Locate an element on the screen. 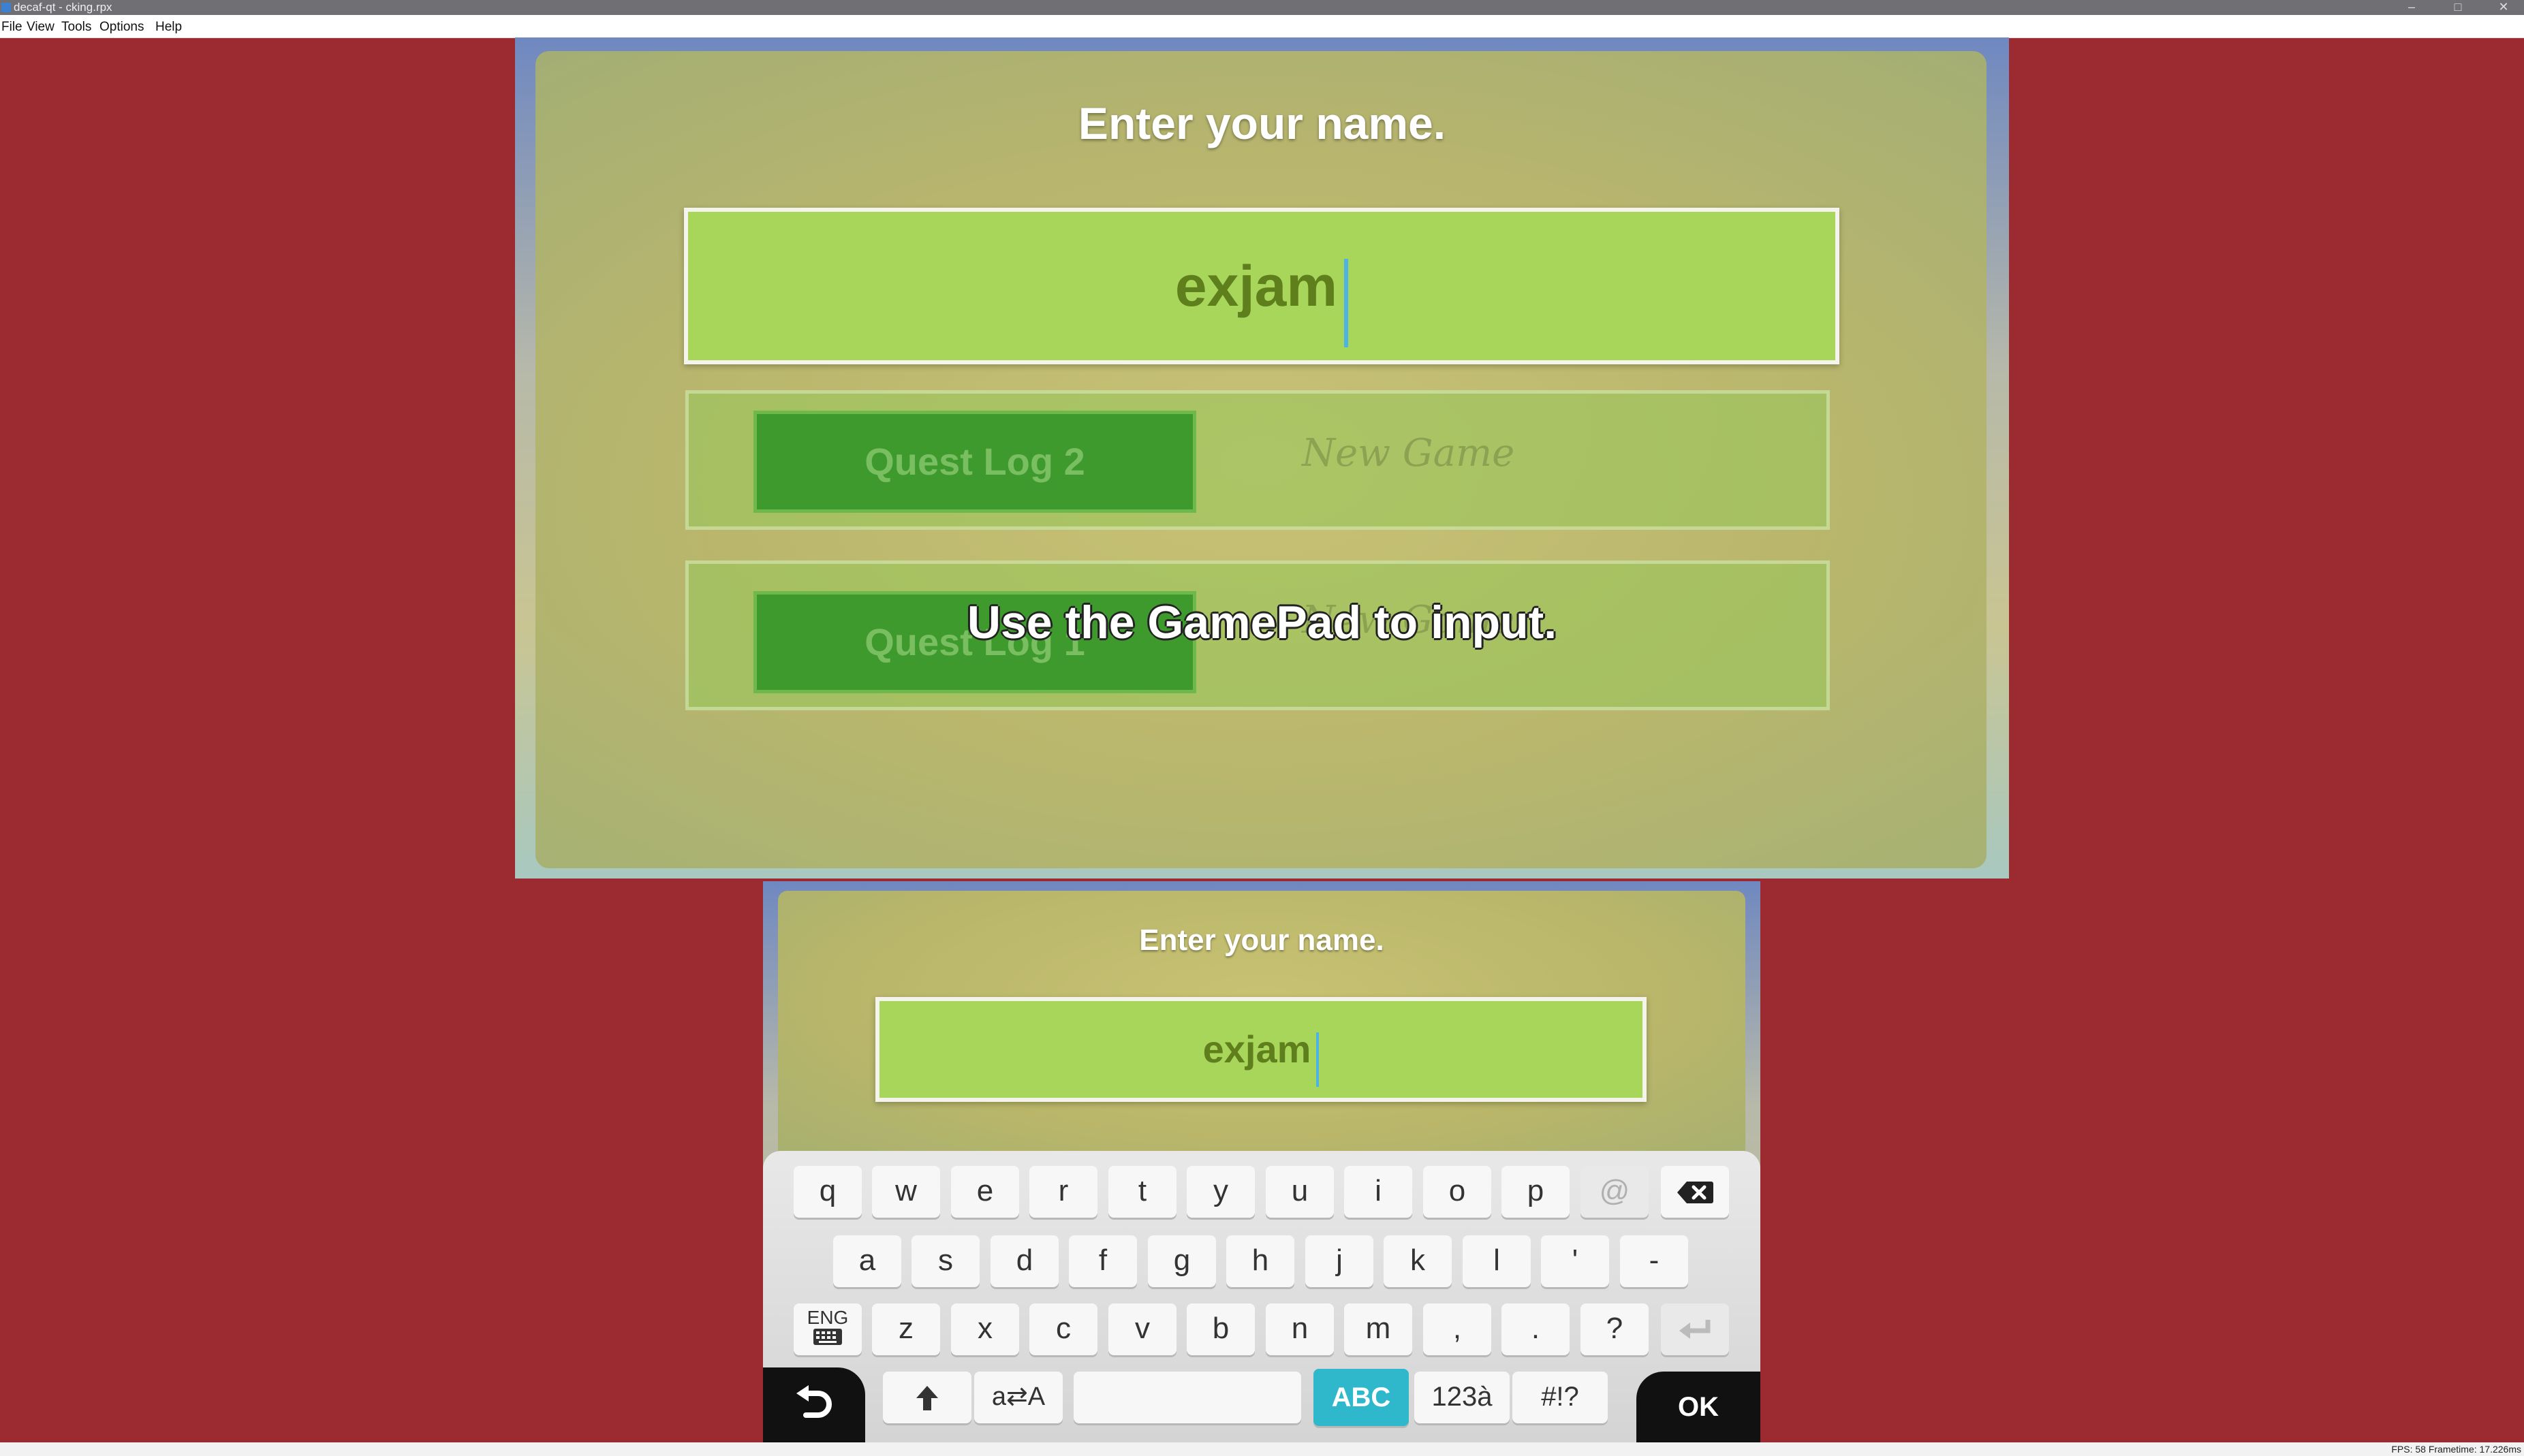 The width and height of the screenshot is (2524, 1456). key-h: h is located at coordinates (1260, 1261).